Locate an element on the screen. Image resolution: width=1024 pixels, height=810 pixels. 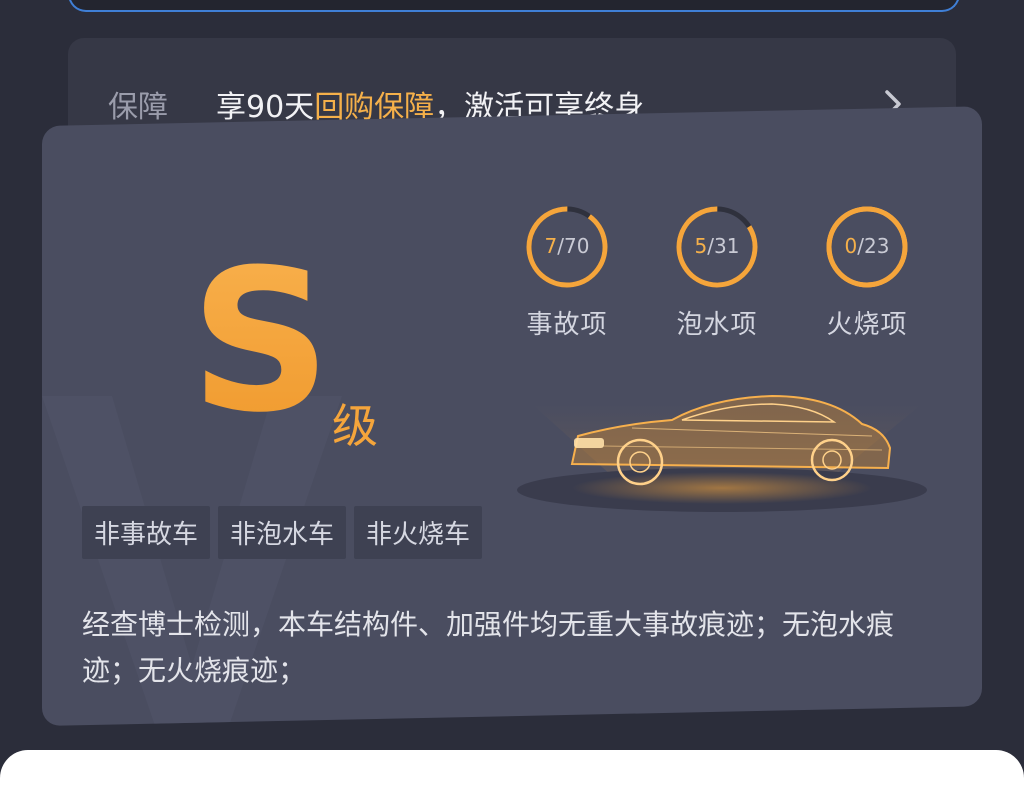
grade-letter: S is located at coordinates (261, 342).